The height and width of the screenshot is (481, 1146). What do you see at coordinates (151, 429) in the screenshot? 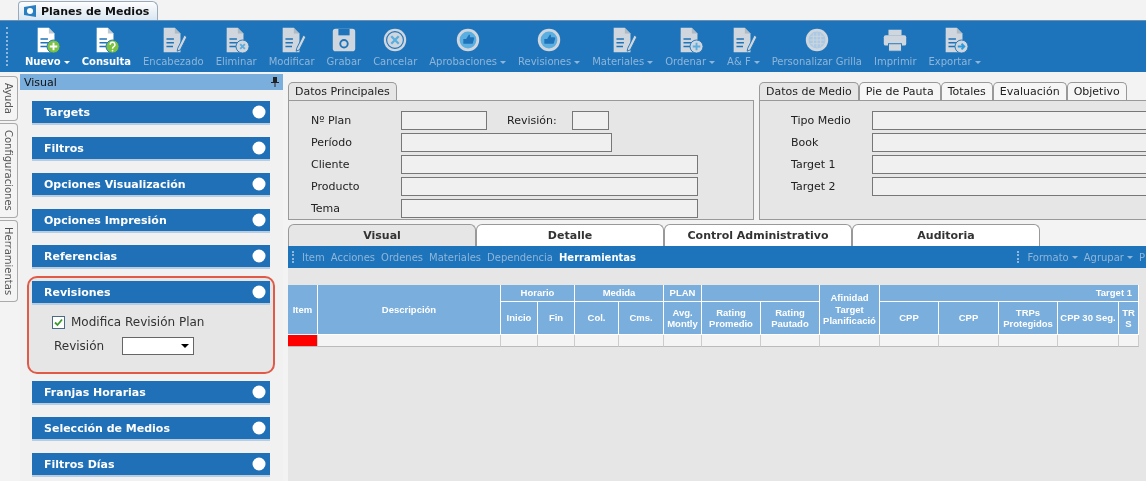
I see `accordion-header: Selección de Medios` at bounding box center [151, 429].